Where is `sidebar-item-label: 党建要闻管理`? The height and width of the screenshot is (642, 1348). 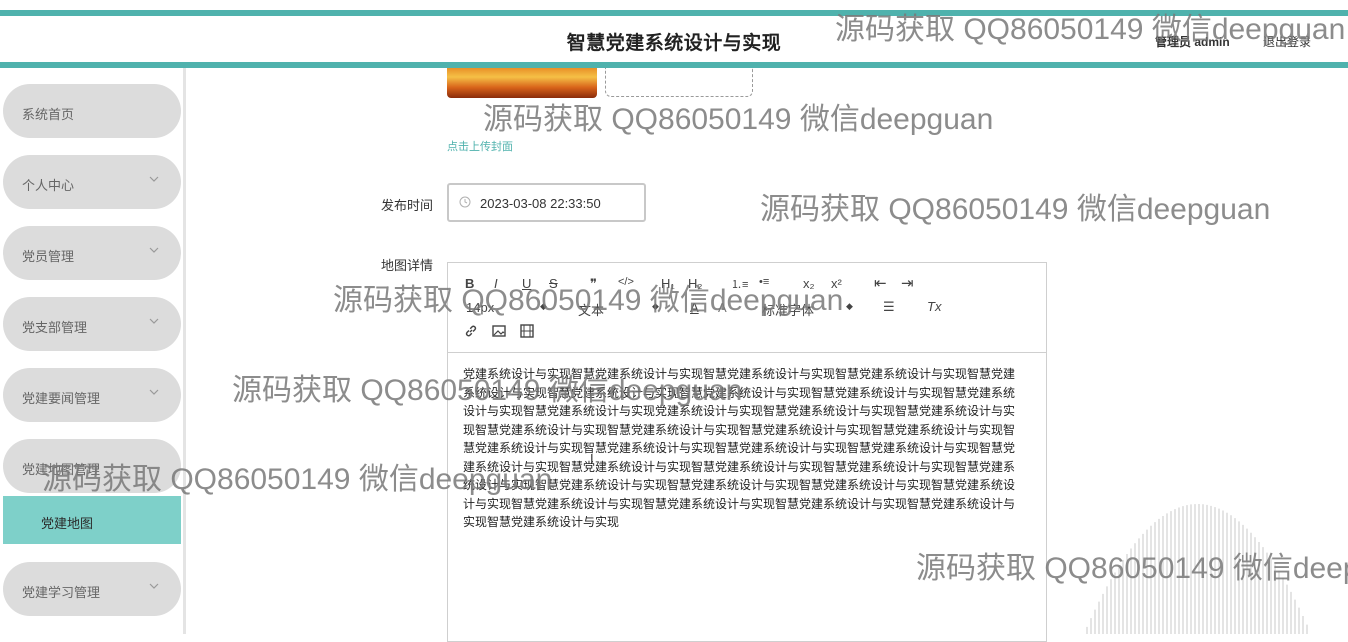
sidebar-item-label: 党建要闻管理 is located at coordinates (61, 398).